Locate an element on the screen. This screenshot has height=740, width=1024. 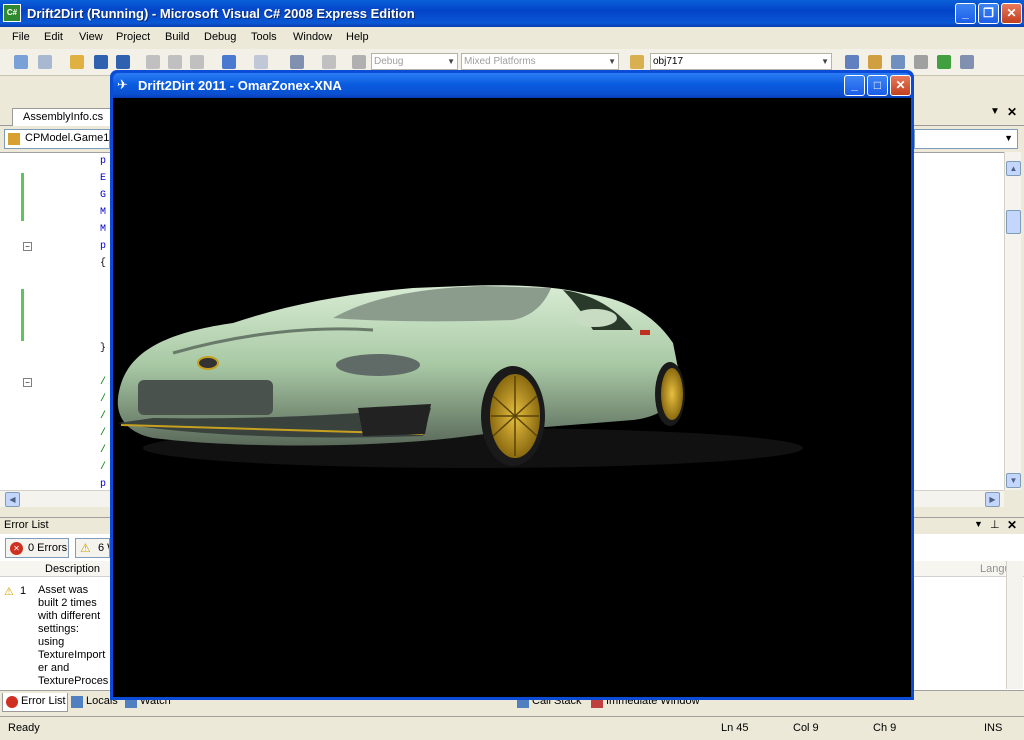
status-text: Ready is located at coordinates (24, 728).